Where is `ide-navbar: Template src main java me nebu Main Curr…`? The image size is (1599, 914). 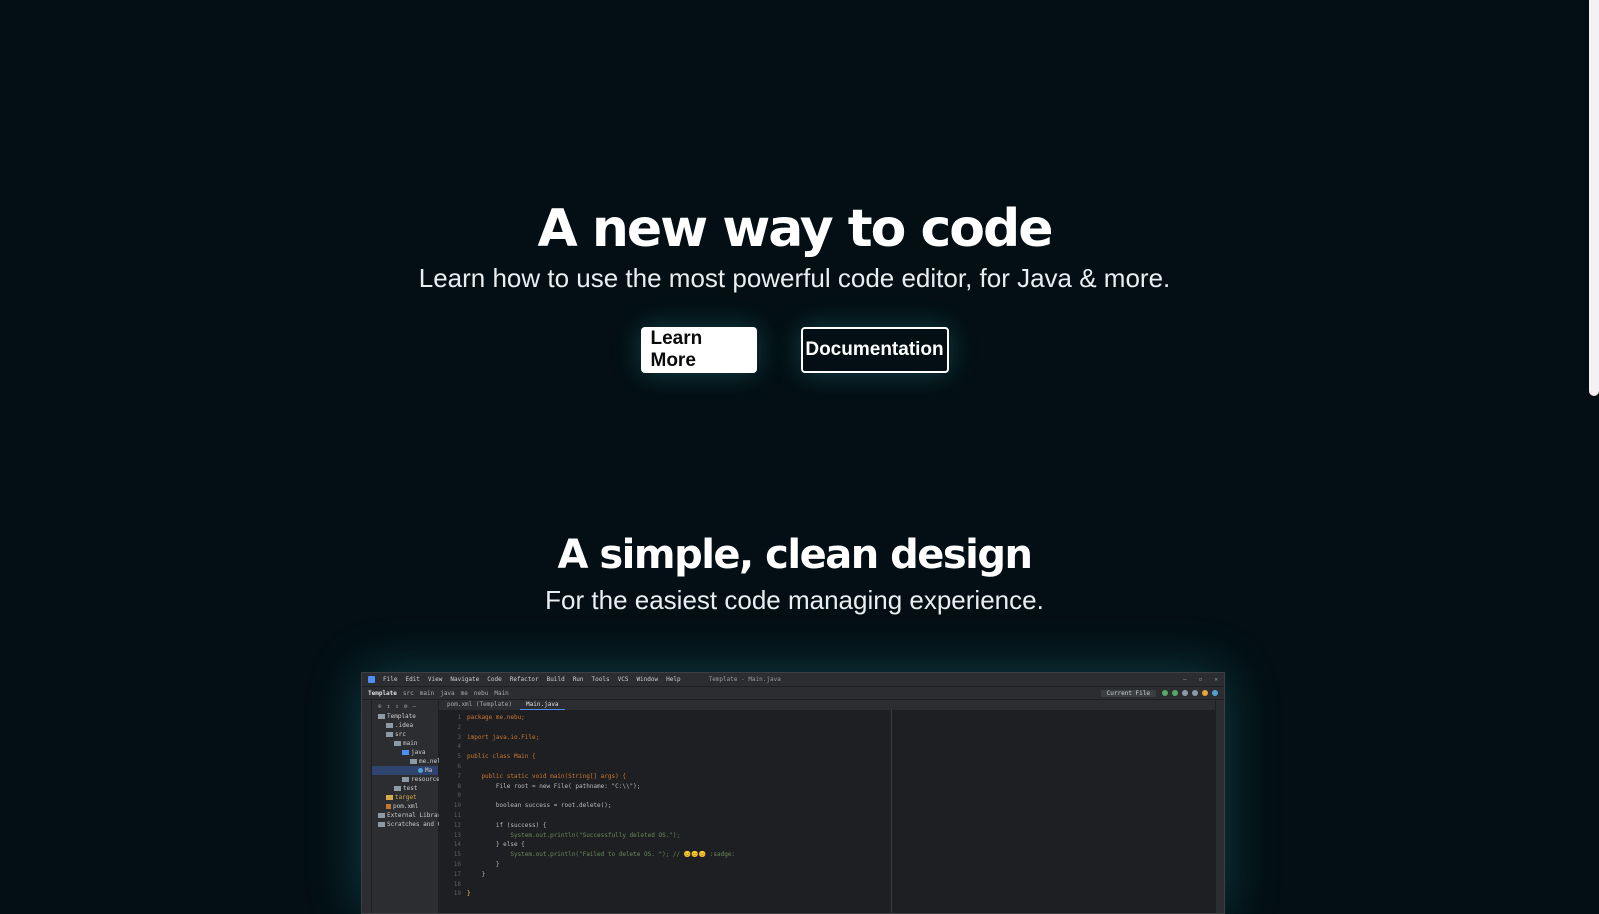
ide-navbar: Template src main java me nebu Main Curr… is located at coordinates (793, 693).